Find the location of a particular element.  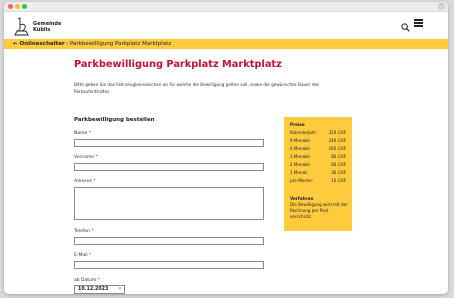

form-section-title: Parkbewilligung bestellen is located at coordinates (114, 120).